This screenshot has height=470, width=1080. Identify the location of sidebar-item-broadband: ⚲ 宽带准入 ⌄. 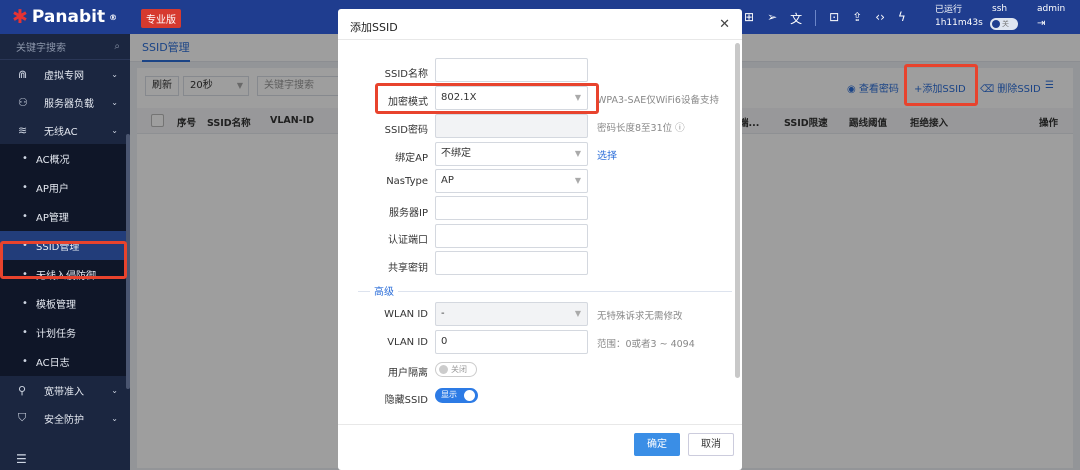
(65, 390).